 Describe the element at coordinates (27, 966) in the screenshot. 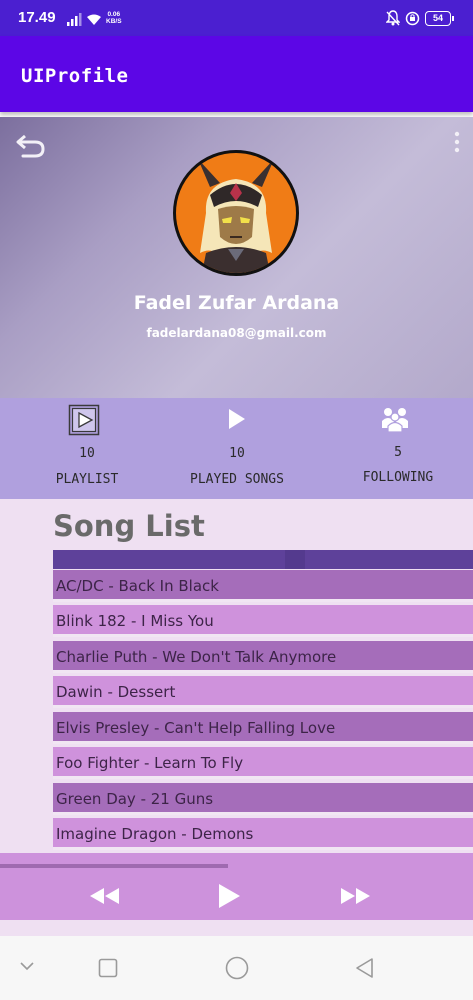

I see `nav-down-icon` at that location.